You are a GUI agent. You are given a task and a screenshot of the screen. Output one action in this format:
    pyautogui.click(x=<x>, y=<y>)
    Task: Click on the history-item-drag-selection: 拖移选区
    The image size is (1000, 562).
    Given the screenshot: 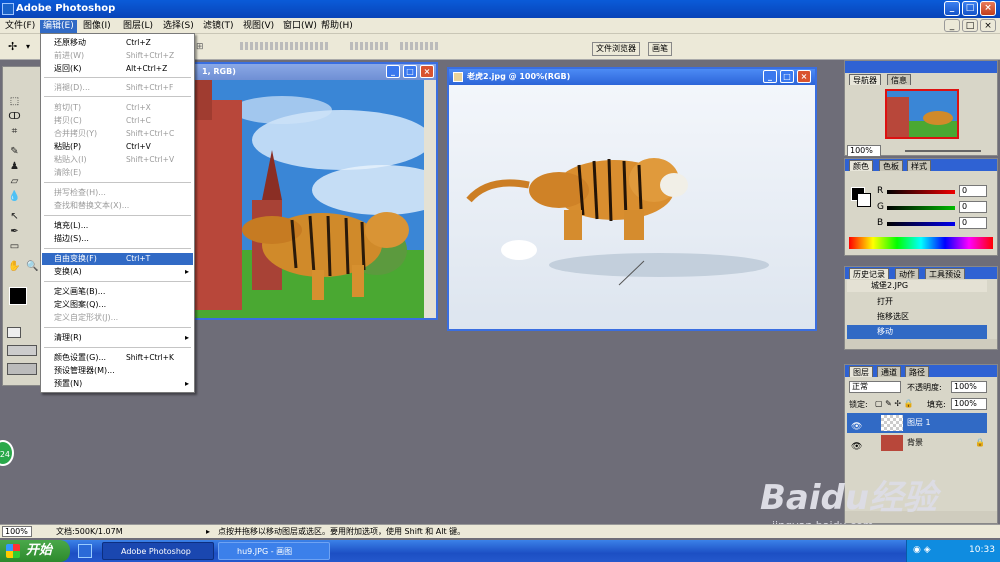 What is the action you would take?
    pyautogui.click(x=917, y=317)
    